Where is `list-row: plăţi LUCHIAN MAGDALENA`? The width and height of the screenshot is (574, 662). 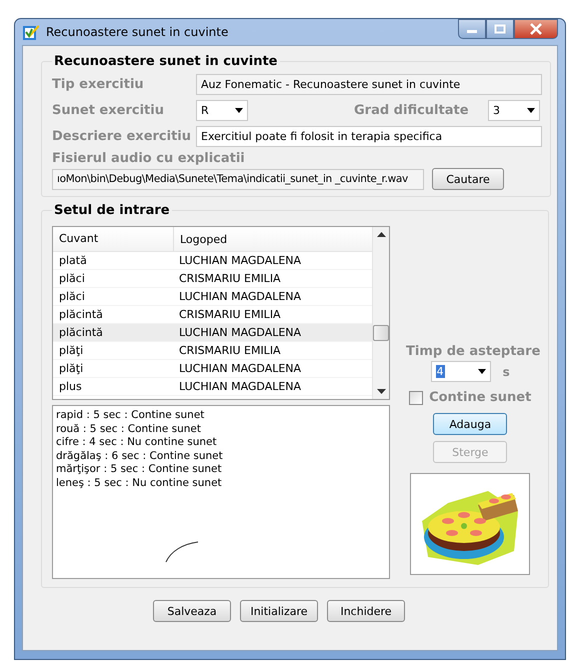
list-row: plăţi LUCHIAN MAGDALENA is located at coordinates (212, 369).